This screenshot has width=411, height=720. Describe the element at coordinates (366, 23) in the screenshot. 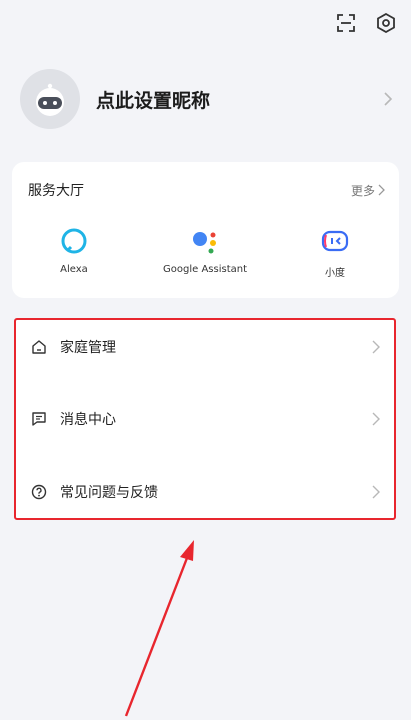

I see `top-bar` at that location.